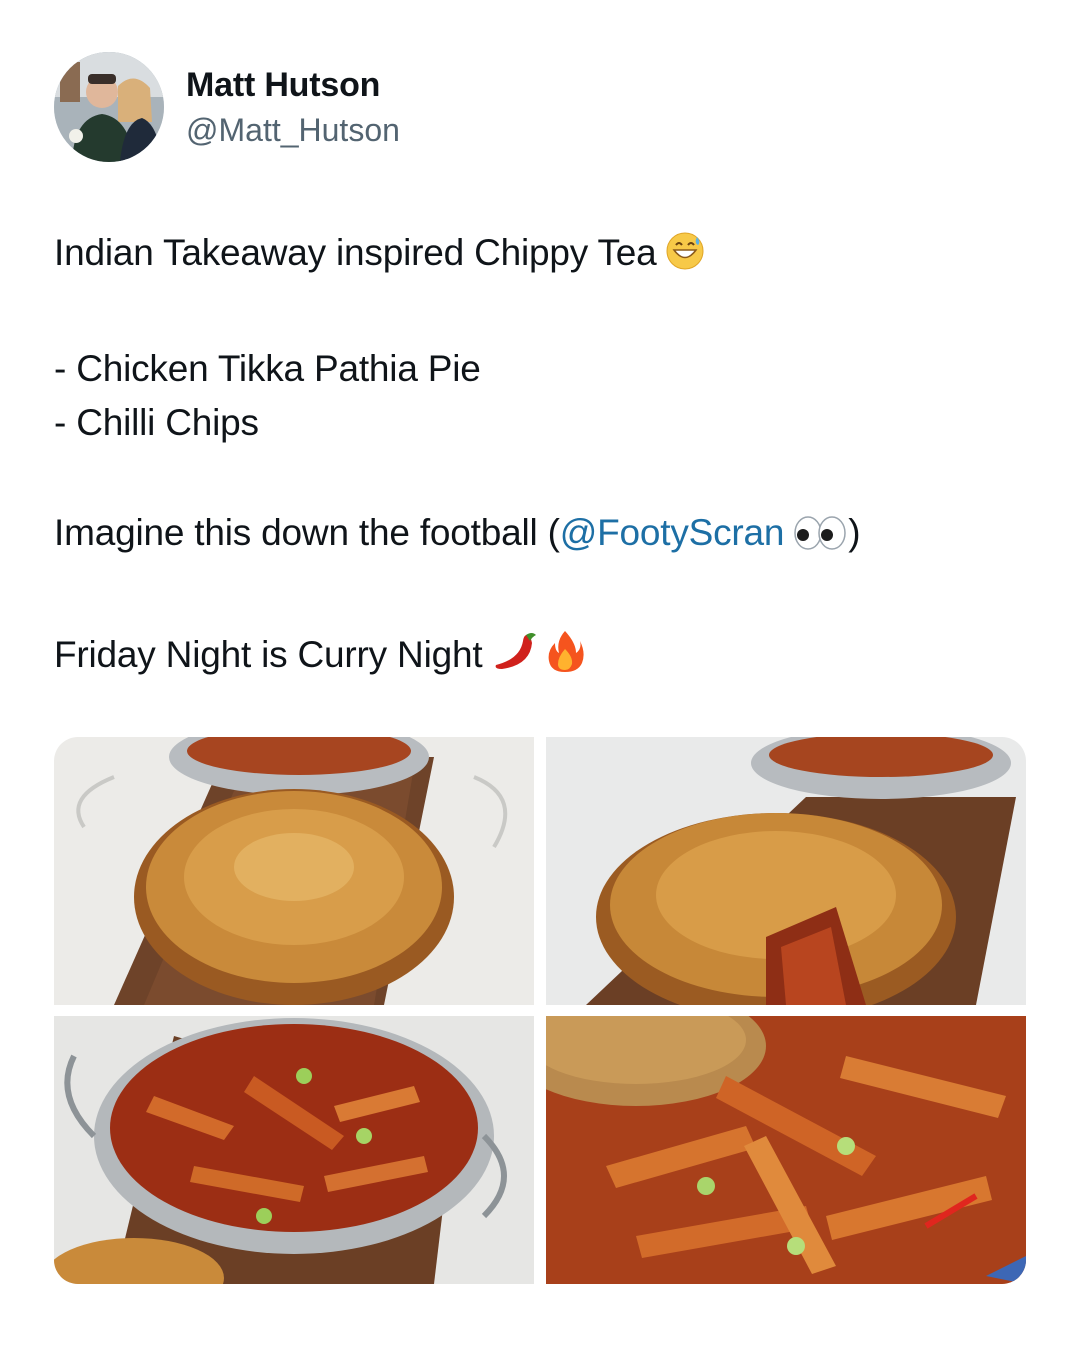 This screenshot has height=1350, width=1080. What do you see at coordinates (268, 654) in the screenshot?
I see `tweet-line-4-text: Friday Night is Curry Night` at bounding box center [268, 654].